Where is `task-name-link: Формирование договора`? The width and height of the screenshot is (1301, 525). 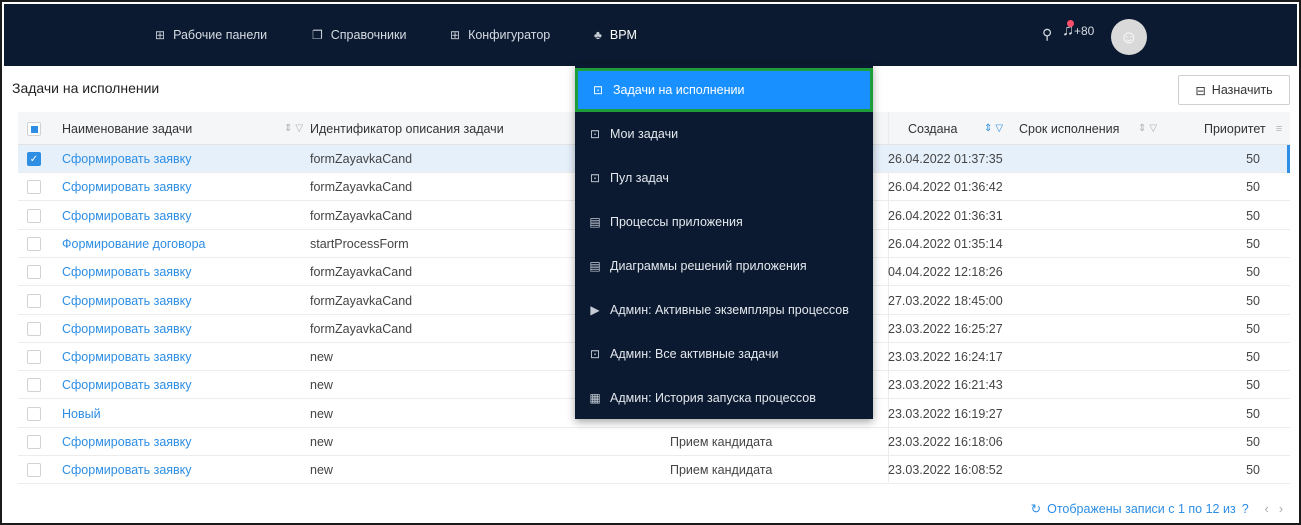 task-name-link: Формирование договора is located at coordinates (134, 244).